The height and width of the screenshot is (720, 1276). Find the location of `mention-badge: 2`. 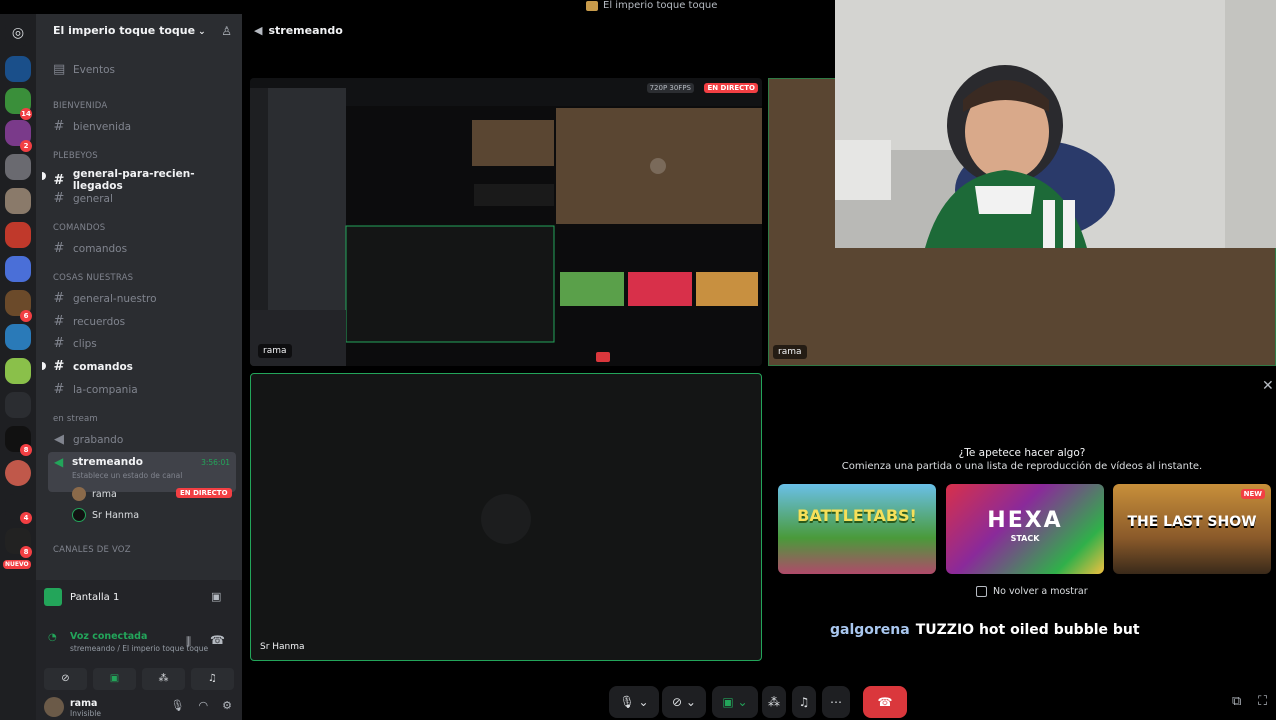

mention-badge: 2 is located at coordinates (26, 146).